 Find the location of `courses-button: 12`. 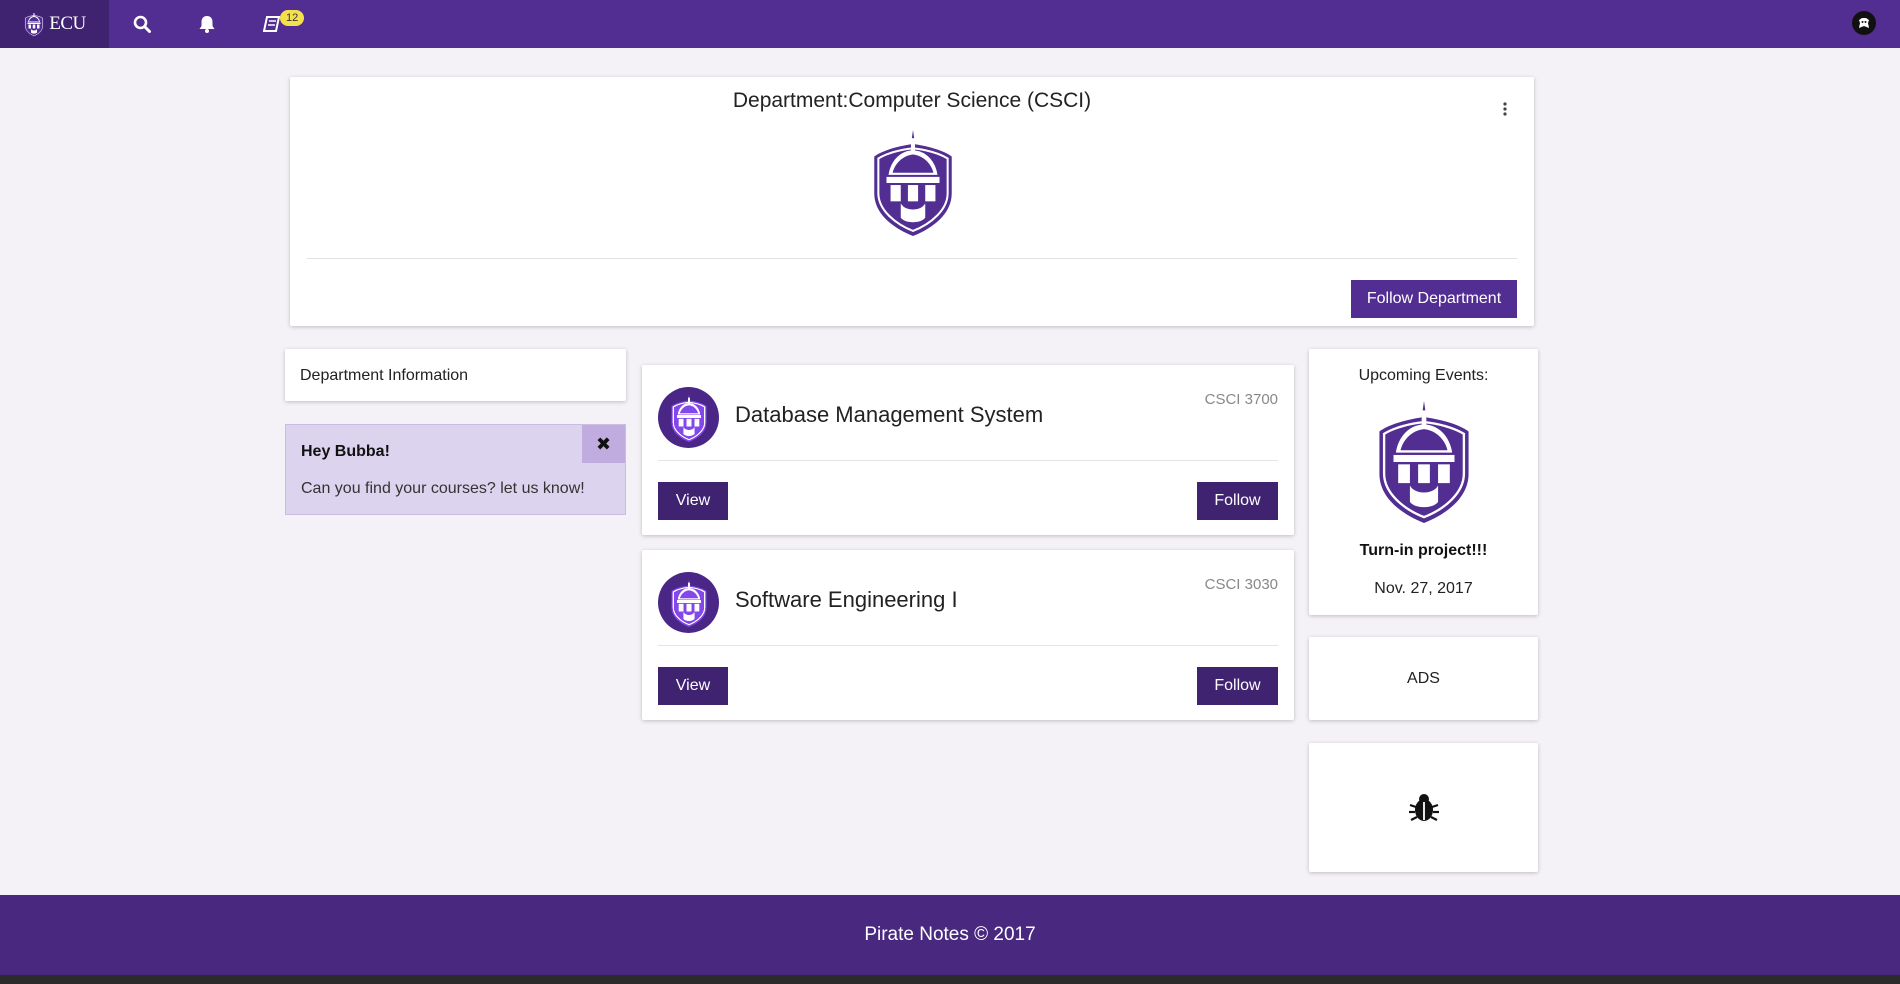

courses-button: 12 is located at coordinates (272, 24).